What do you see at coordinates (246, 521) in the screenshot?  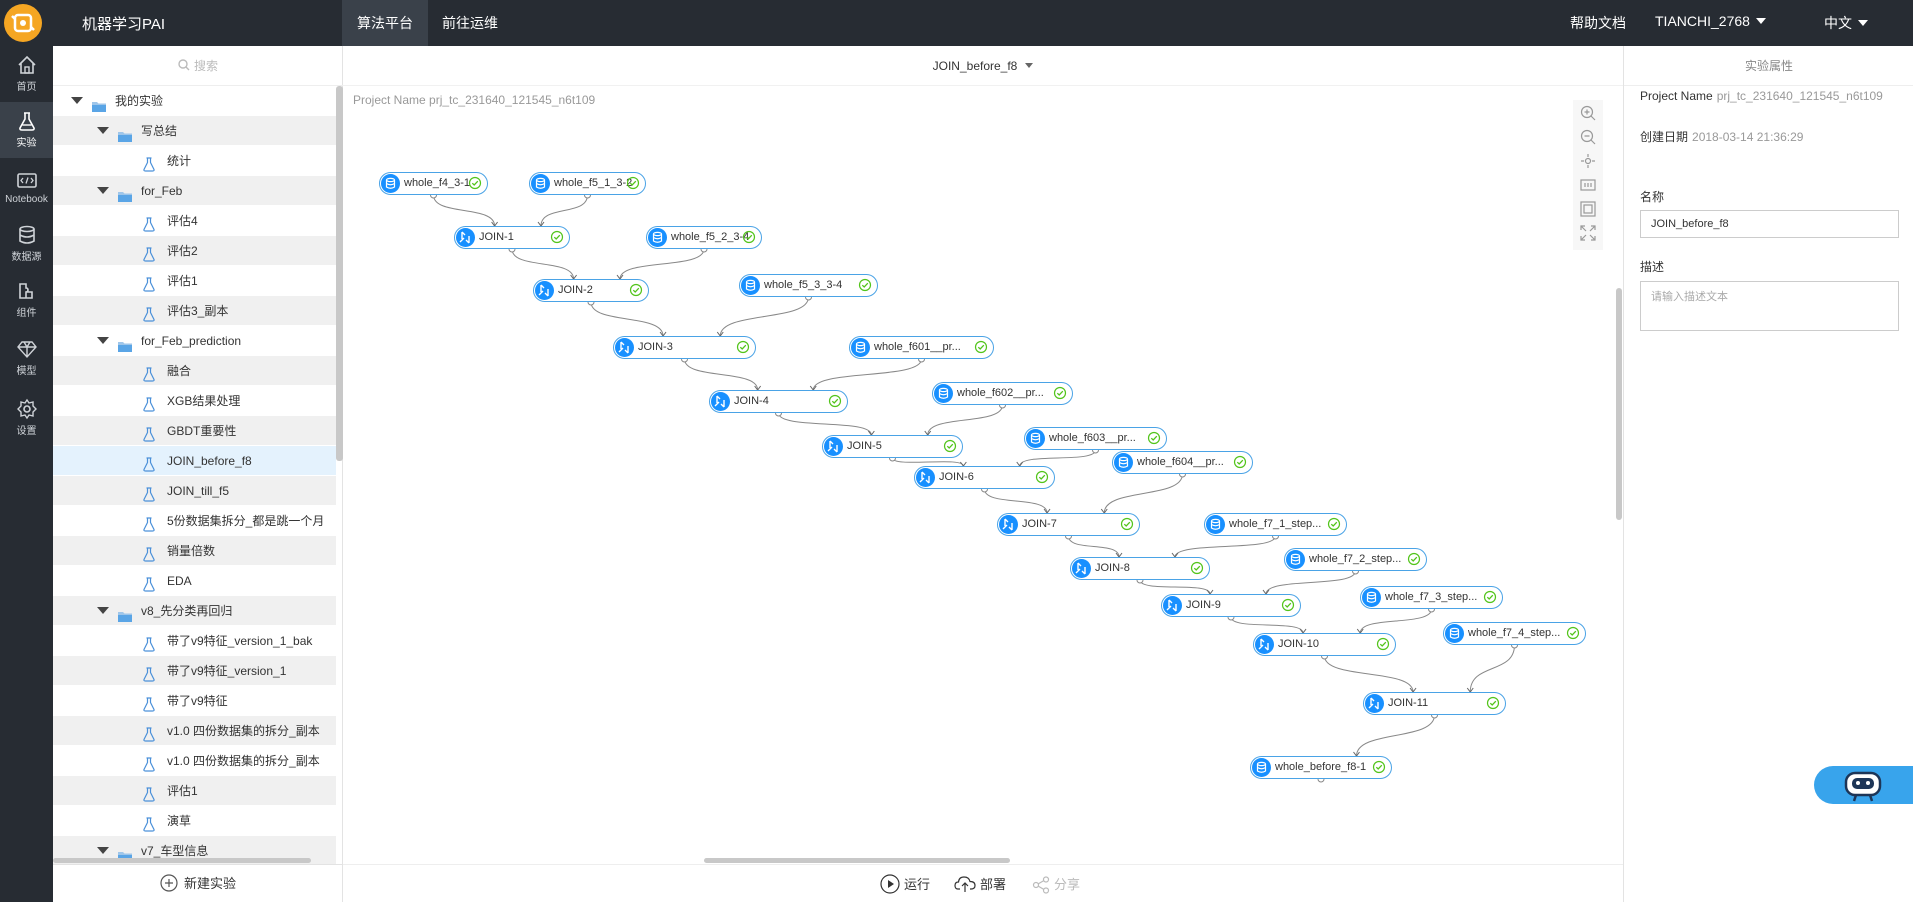 I see `tree-item-label: 5份数据集拆分_都是跳一个月` at bounding box center [246, 521].